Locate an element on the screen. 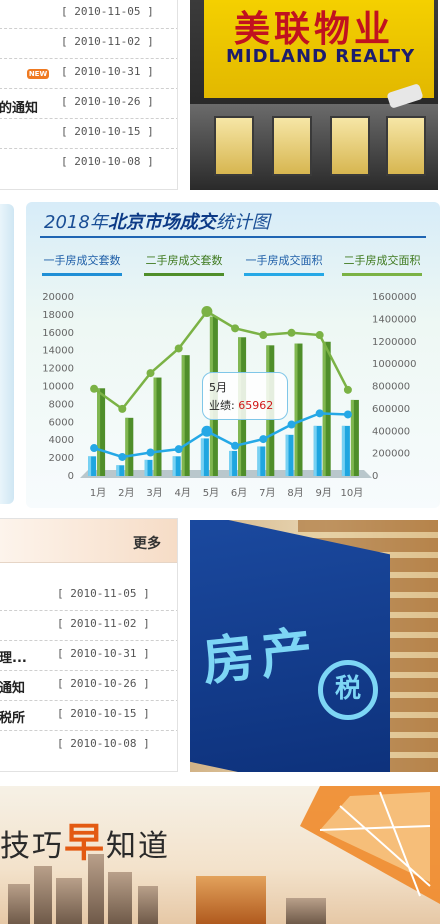  y-right-tick-label: 1400000 is located at coordinates (394, 319).